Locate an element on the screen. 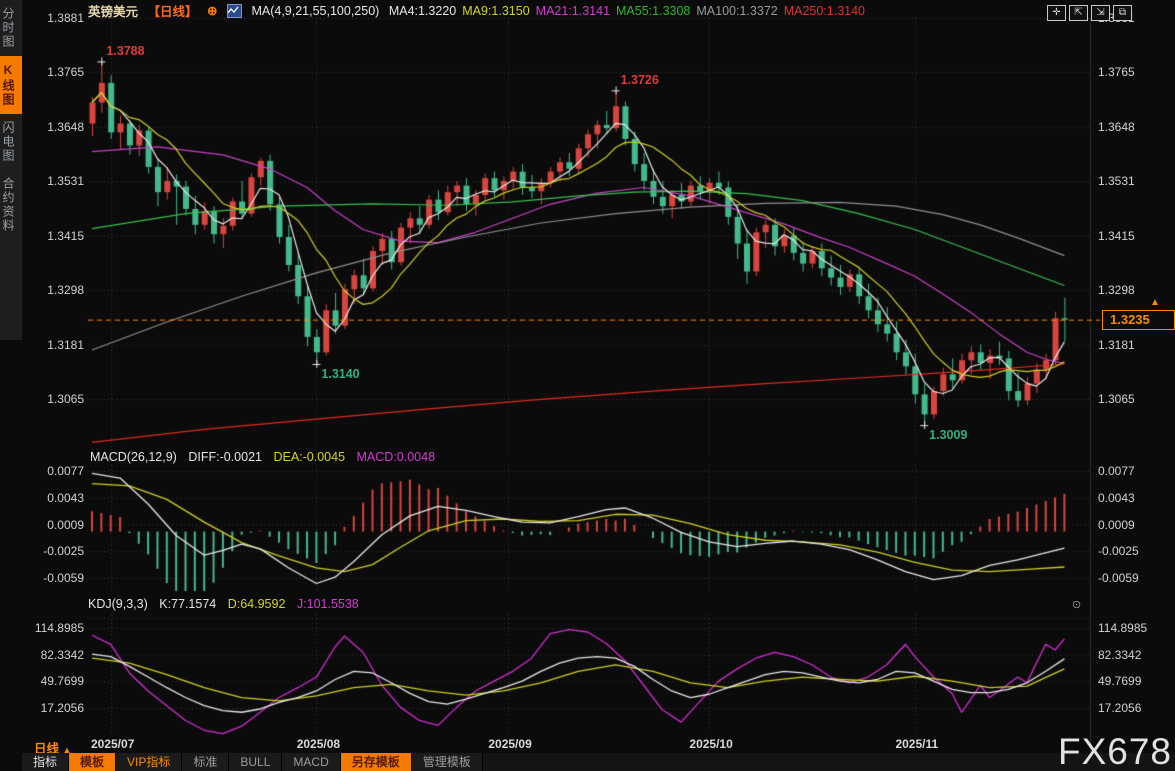 The width and height of the screenshot is (1175, 771). macd-hist-value: MACD:0.0048 is located at coordinates (396, 457).